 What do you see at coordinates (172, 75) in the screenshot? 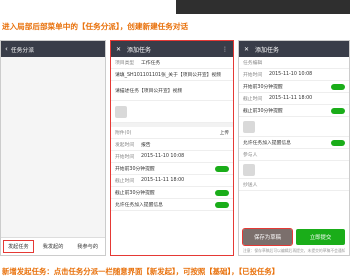
I see `form-row-title: 请填_SH101101101张_关于【项目公开宣】视频` at bounding box center [172, 75].